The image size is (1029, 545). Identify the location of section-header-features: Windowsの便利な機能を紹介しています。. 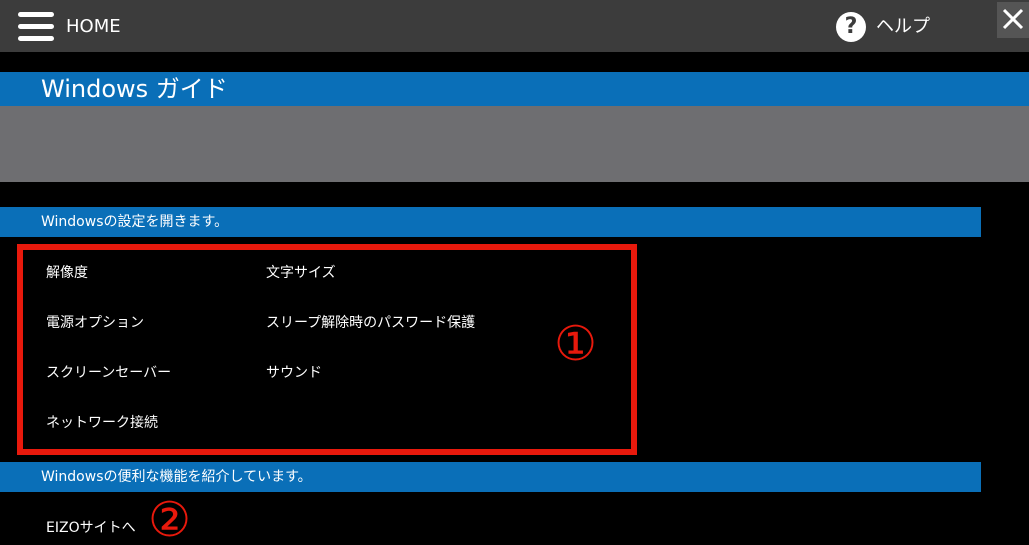
(490, 477).